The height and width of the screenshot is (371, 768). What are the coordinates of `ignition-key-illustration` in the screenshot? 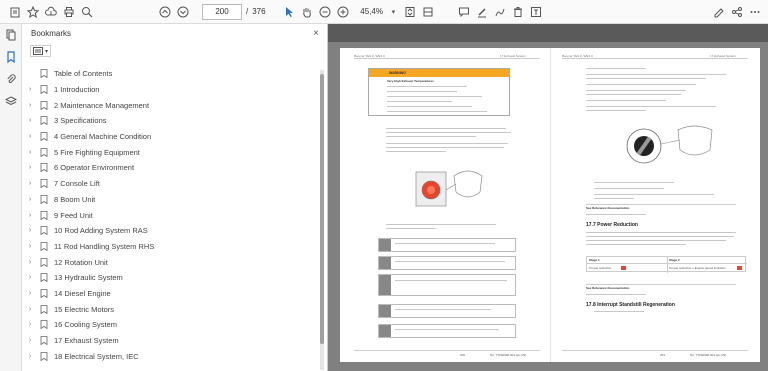 It's located at (675, 146).